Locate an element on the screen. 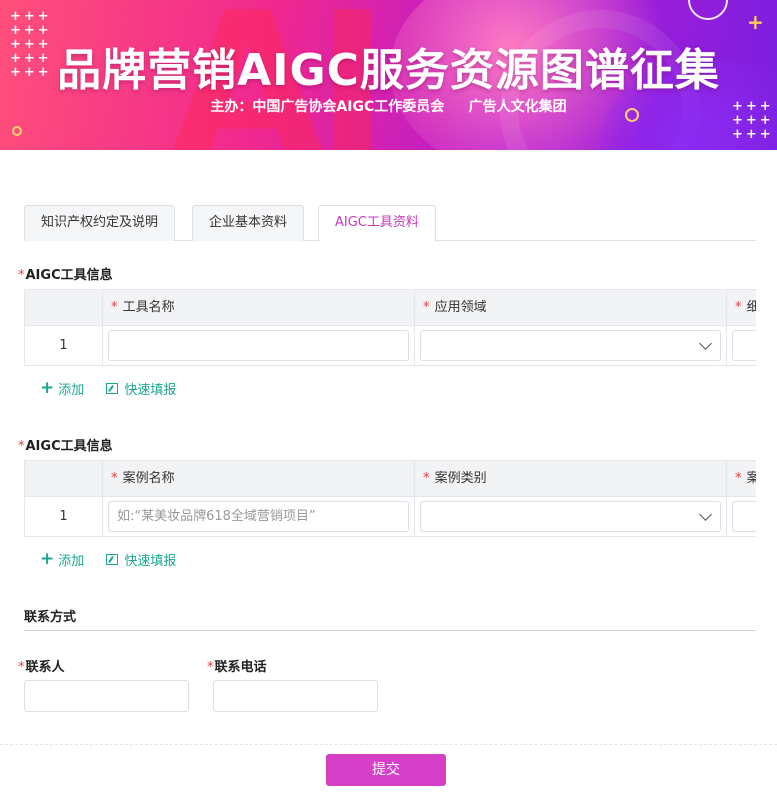 The width and height of the screenshot is (777, 794). table-row: 1 如:“某美妆品牌618全域营销项目” is located at coordinates (390, 517).